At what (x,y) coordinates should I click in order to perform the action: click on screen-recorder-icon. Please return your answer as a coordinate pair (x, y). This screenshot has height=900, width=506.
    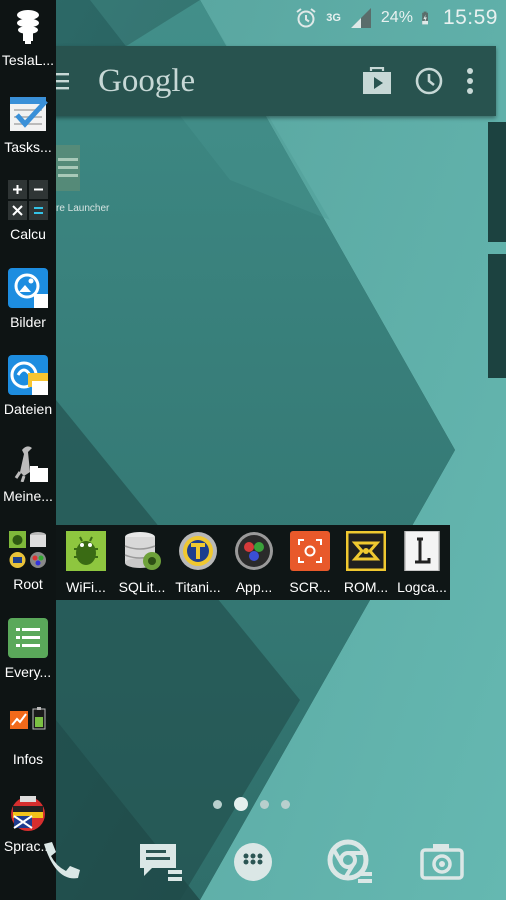
    Looking at the image, I should click on (310, 551).